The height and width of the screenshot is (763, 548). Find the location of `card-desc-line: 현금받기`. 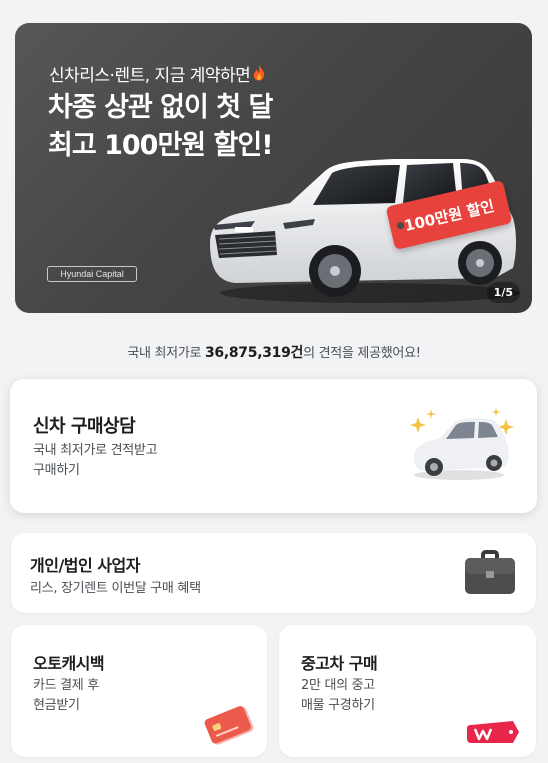

card-desc-line: 현금받기 is located at coordinates (56, 705).